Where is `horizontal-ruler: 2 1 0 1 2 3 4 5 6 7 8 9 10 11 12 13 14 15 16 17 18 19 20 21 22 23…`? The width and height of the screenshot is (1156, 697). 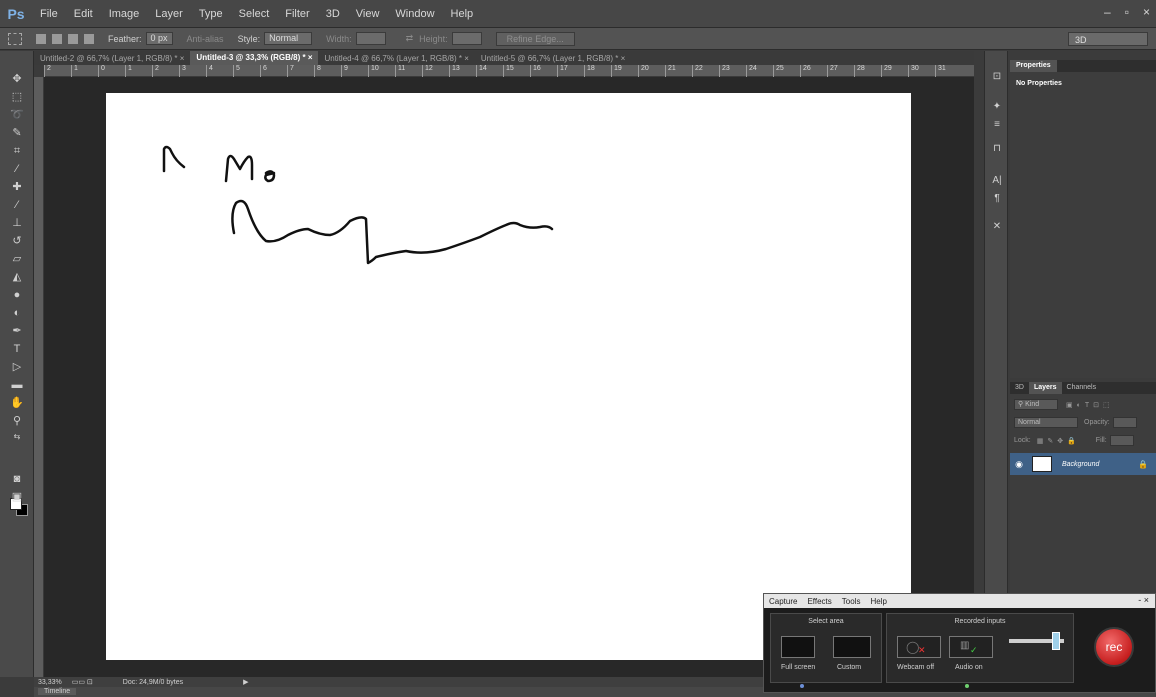
horizontal-ruler: 2 1 0 1 2 3 4 5 6 7 8 9 10 11 12 13 14 15 16 17 18 19 20 21 22 23… is located at coordinates (509, 71).